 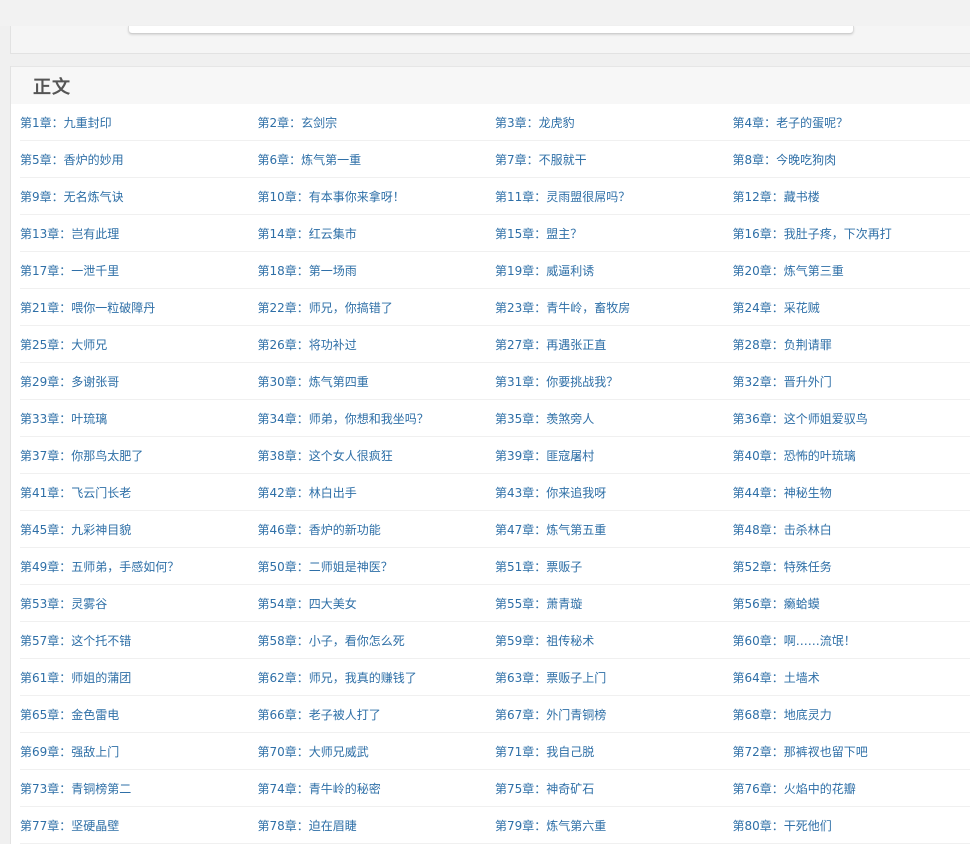 I want to click on chapter-link: 第36章：这个师姐爱驭鸟, so click(x=851, y=418).